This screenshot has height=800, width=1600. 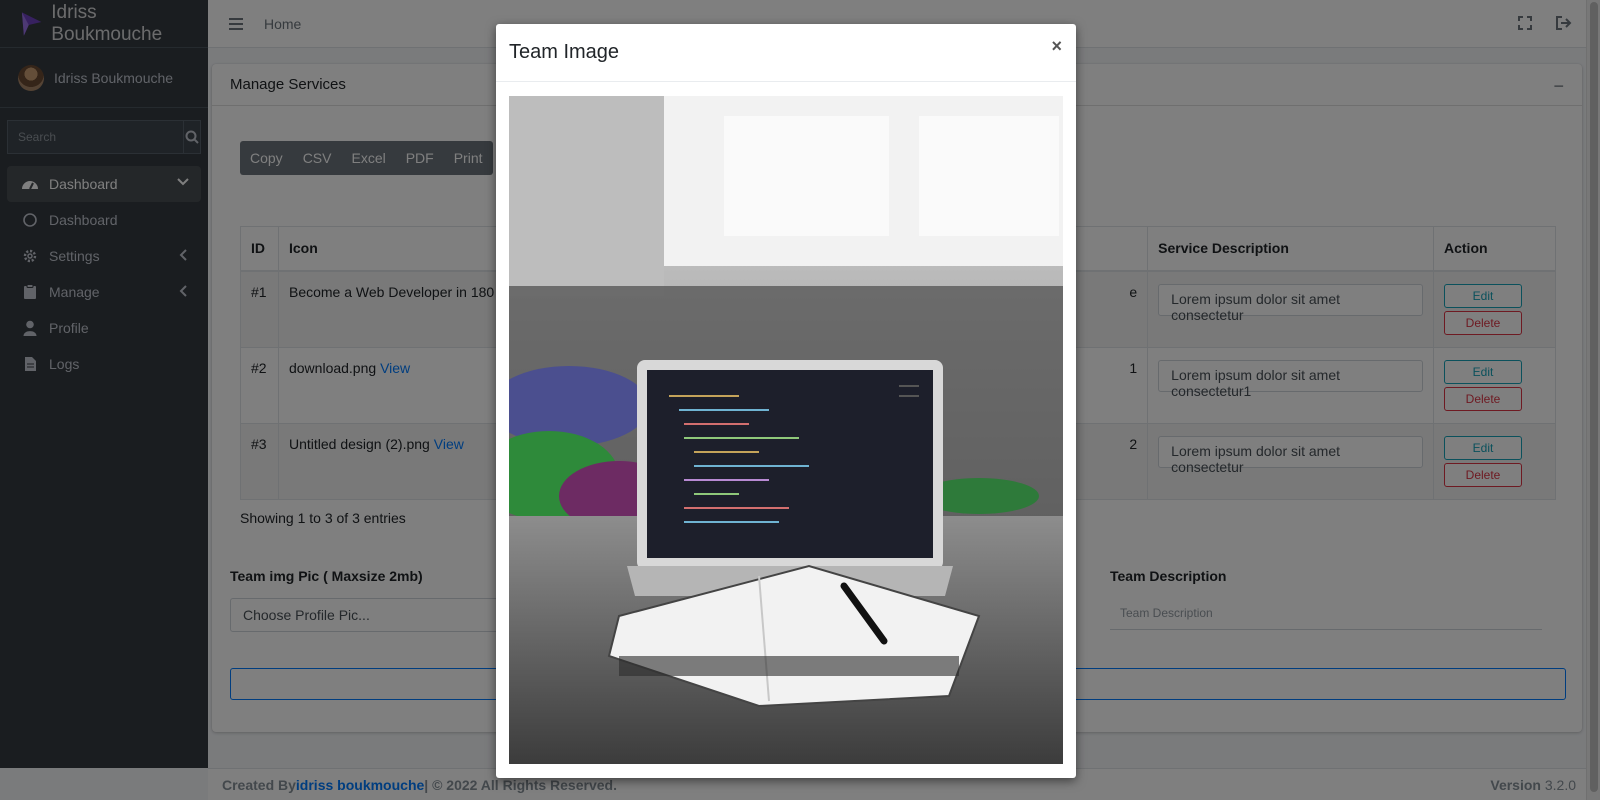 I want to click on modal-title: Team Image, so click(x=564, y=52).